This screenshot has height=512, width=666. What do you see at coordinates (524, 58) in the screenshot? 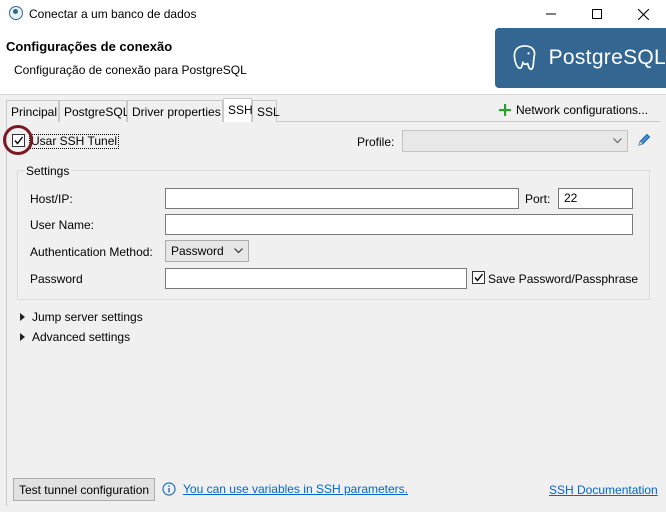
I see `elephant-icon` at bounding box center [524, 58].